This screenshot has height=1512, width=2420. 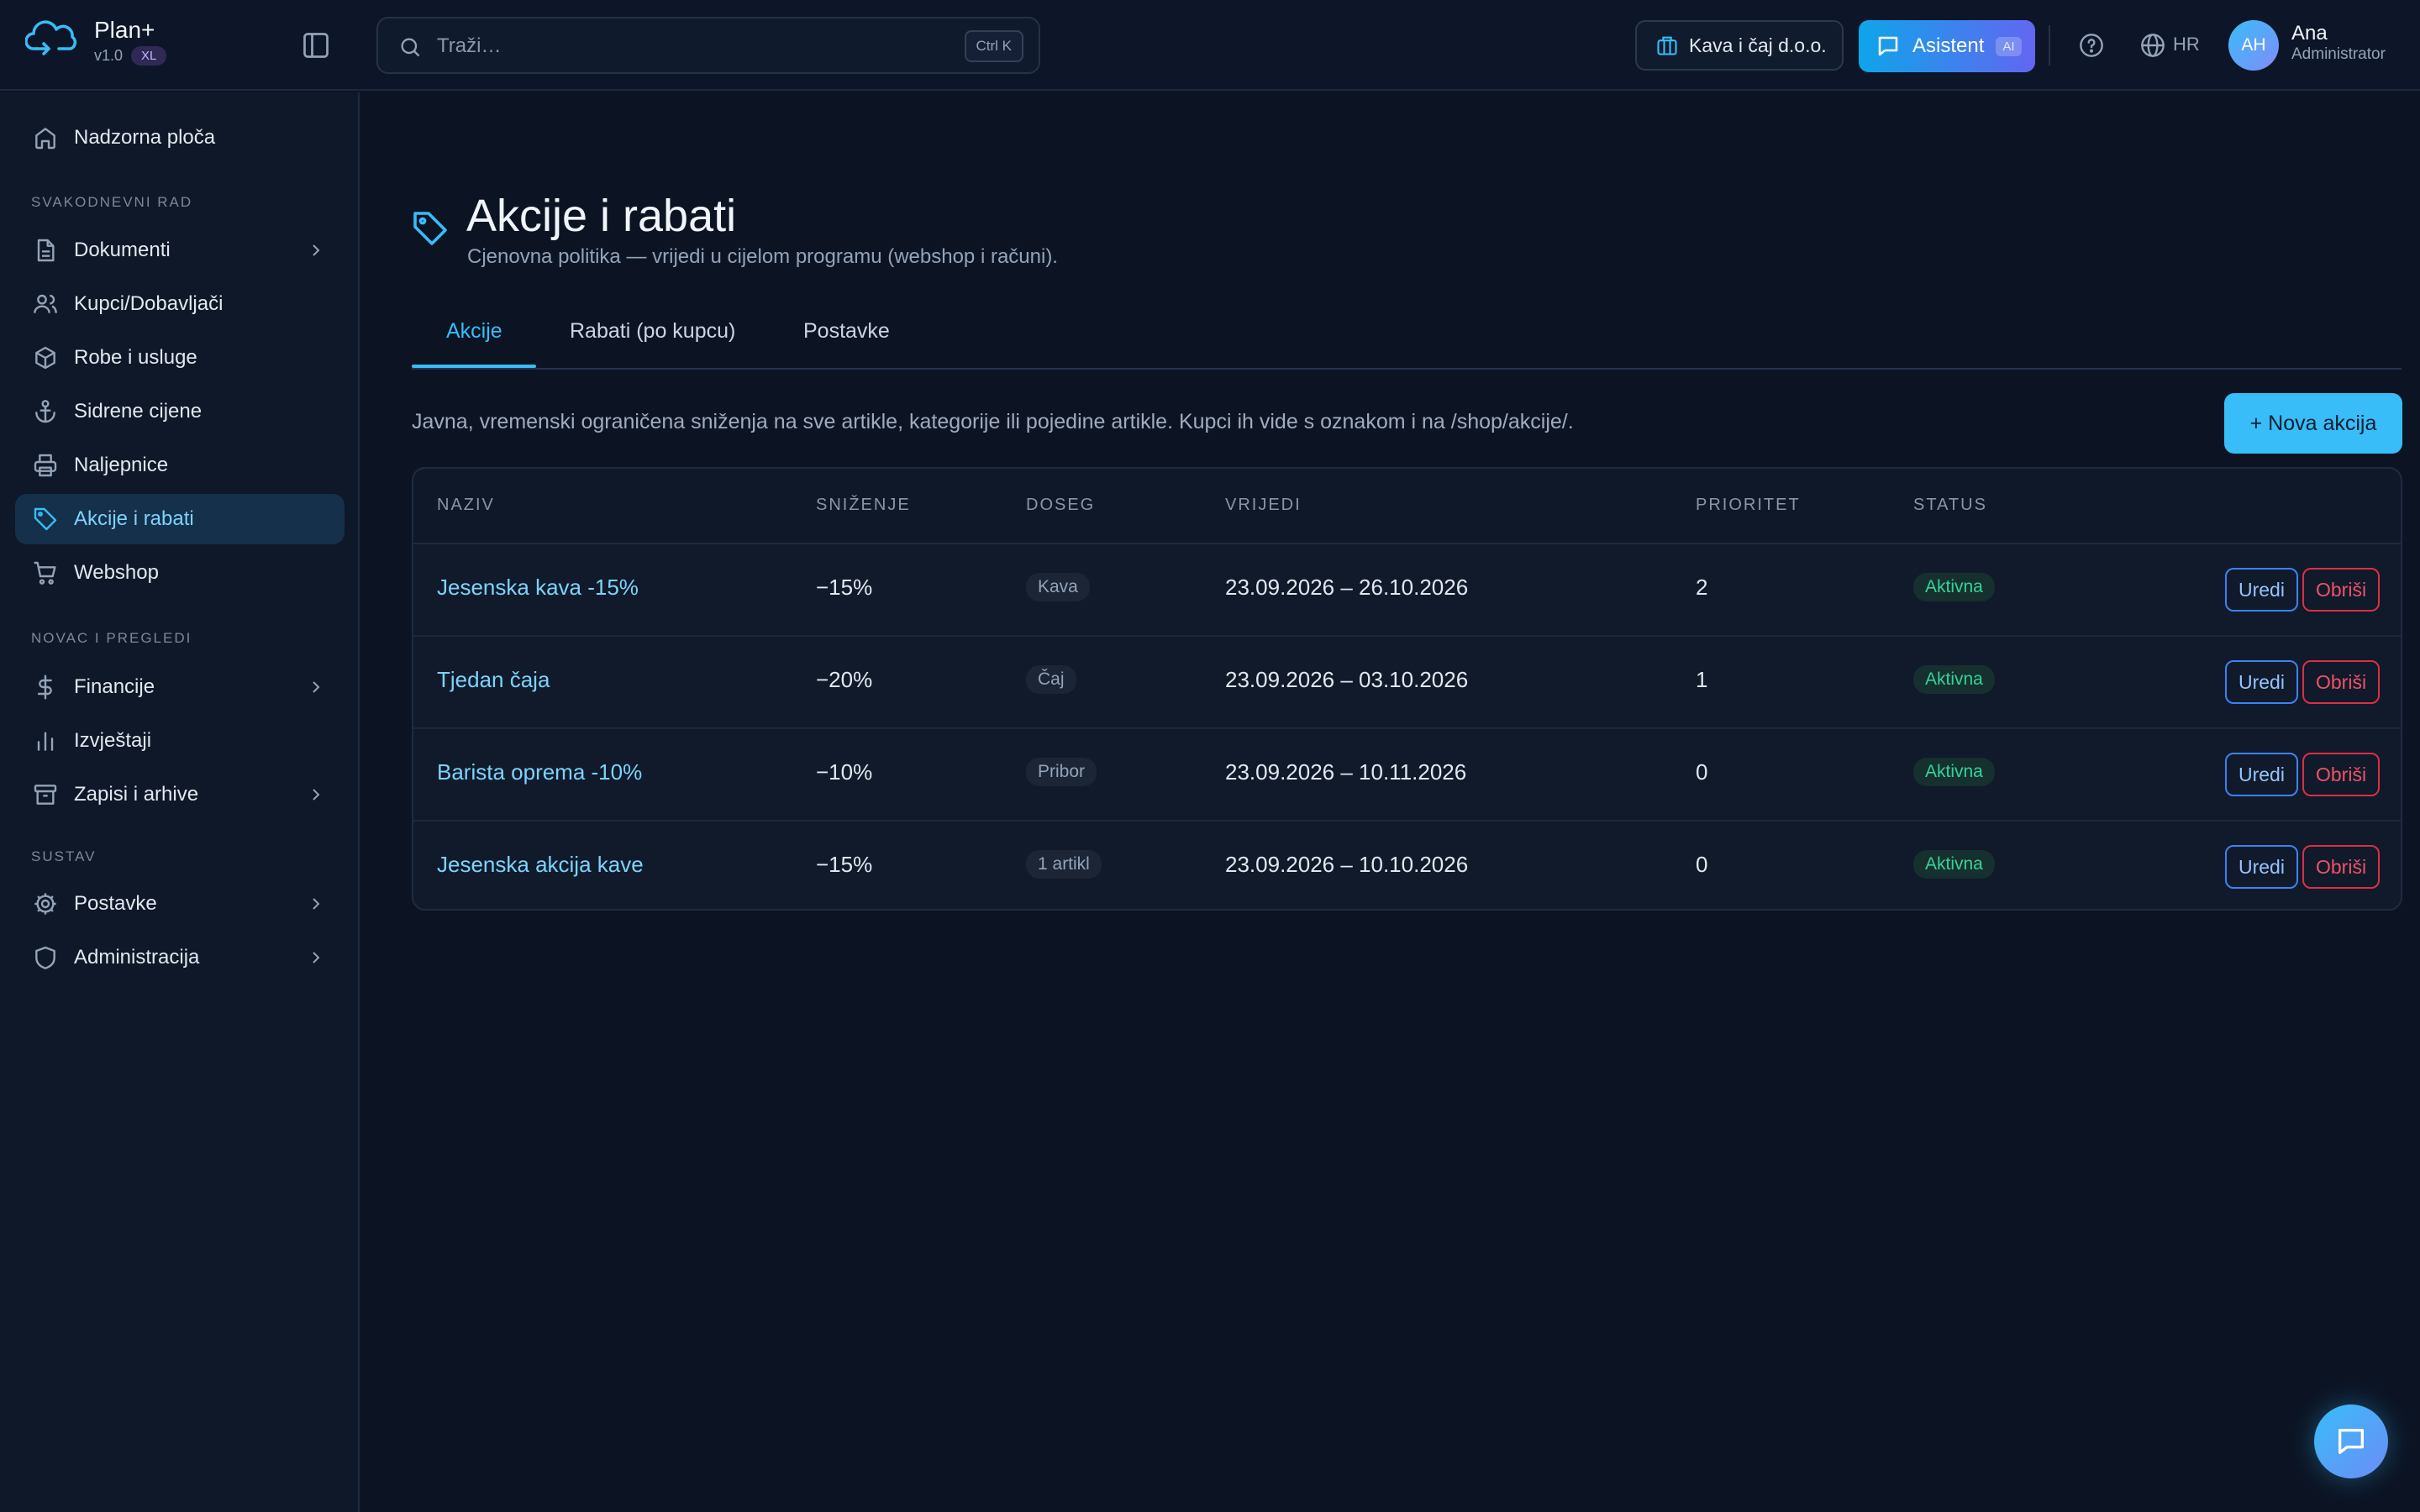 I want to click on sidebar-item-postavke: Postavke, so click(x=180, y=904).